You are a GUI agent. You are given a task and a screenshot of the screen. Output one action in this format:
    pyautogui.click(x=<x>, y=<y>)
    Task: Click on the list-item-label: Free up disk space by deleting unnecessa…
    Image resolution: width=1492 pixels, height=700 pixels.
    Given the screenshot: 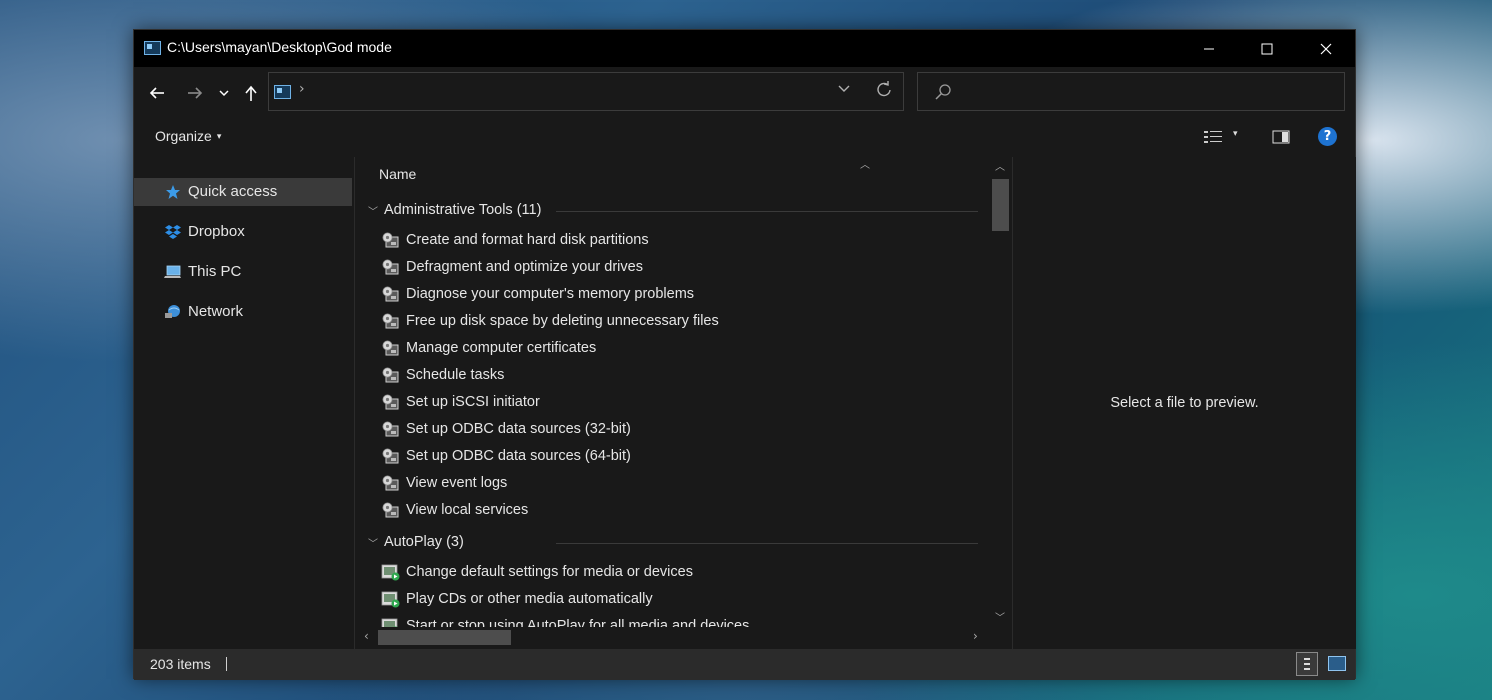 What is the action you would take?
    pyautogui.click(x=562, y=321)
    